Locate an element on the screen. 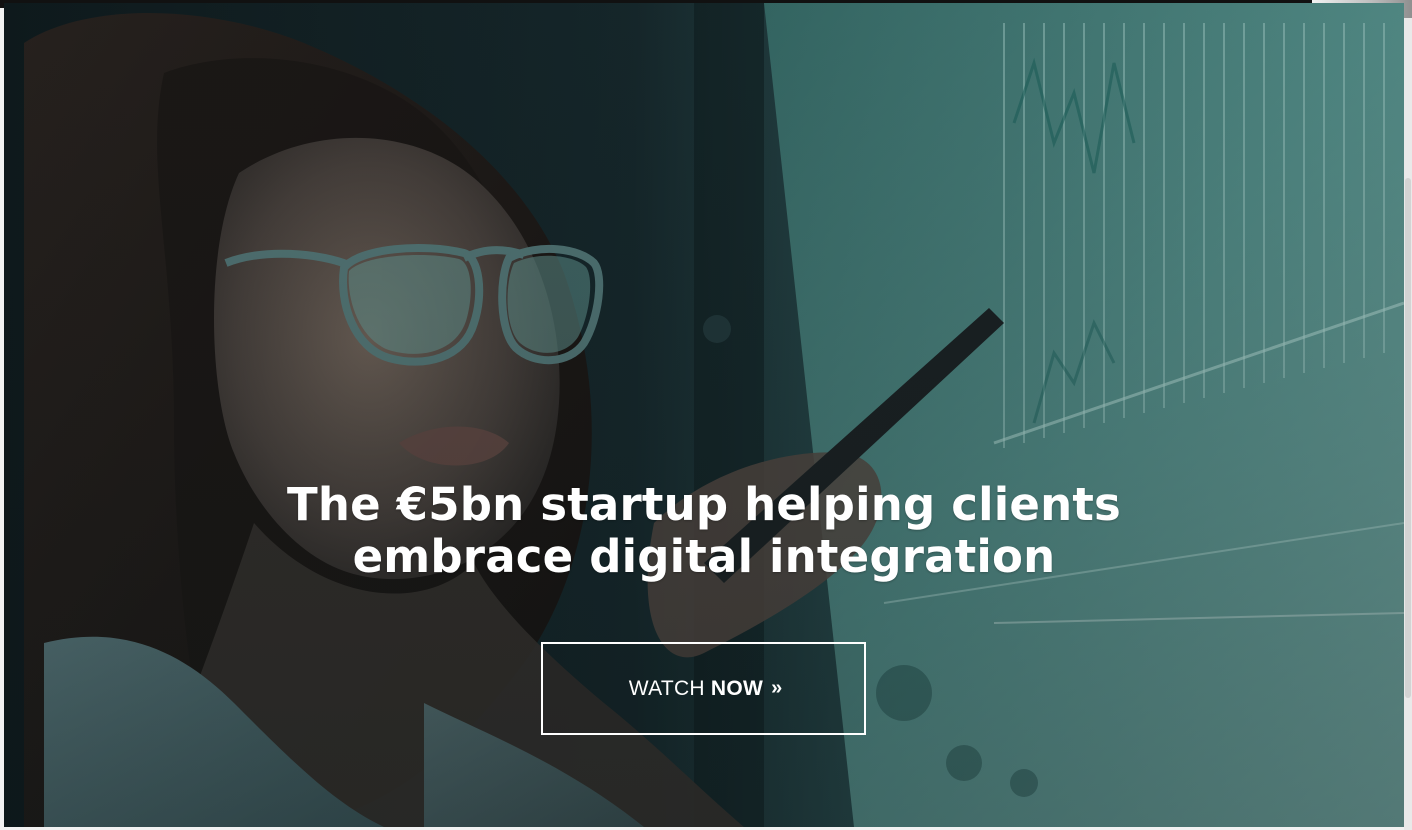  headline-line-1: The €5bn startup helping clients is located at coordinates (704, 504).